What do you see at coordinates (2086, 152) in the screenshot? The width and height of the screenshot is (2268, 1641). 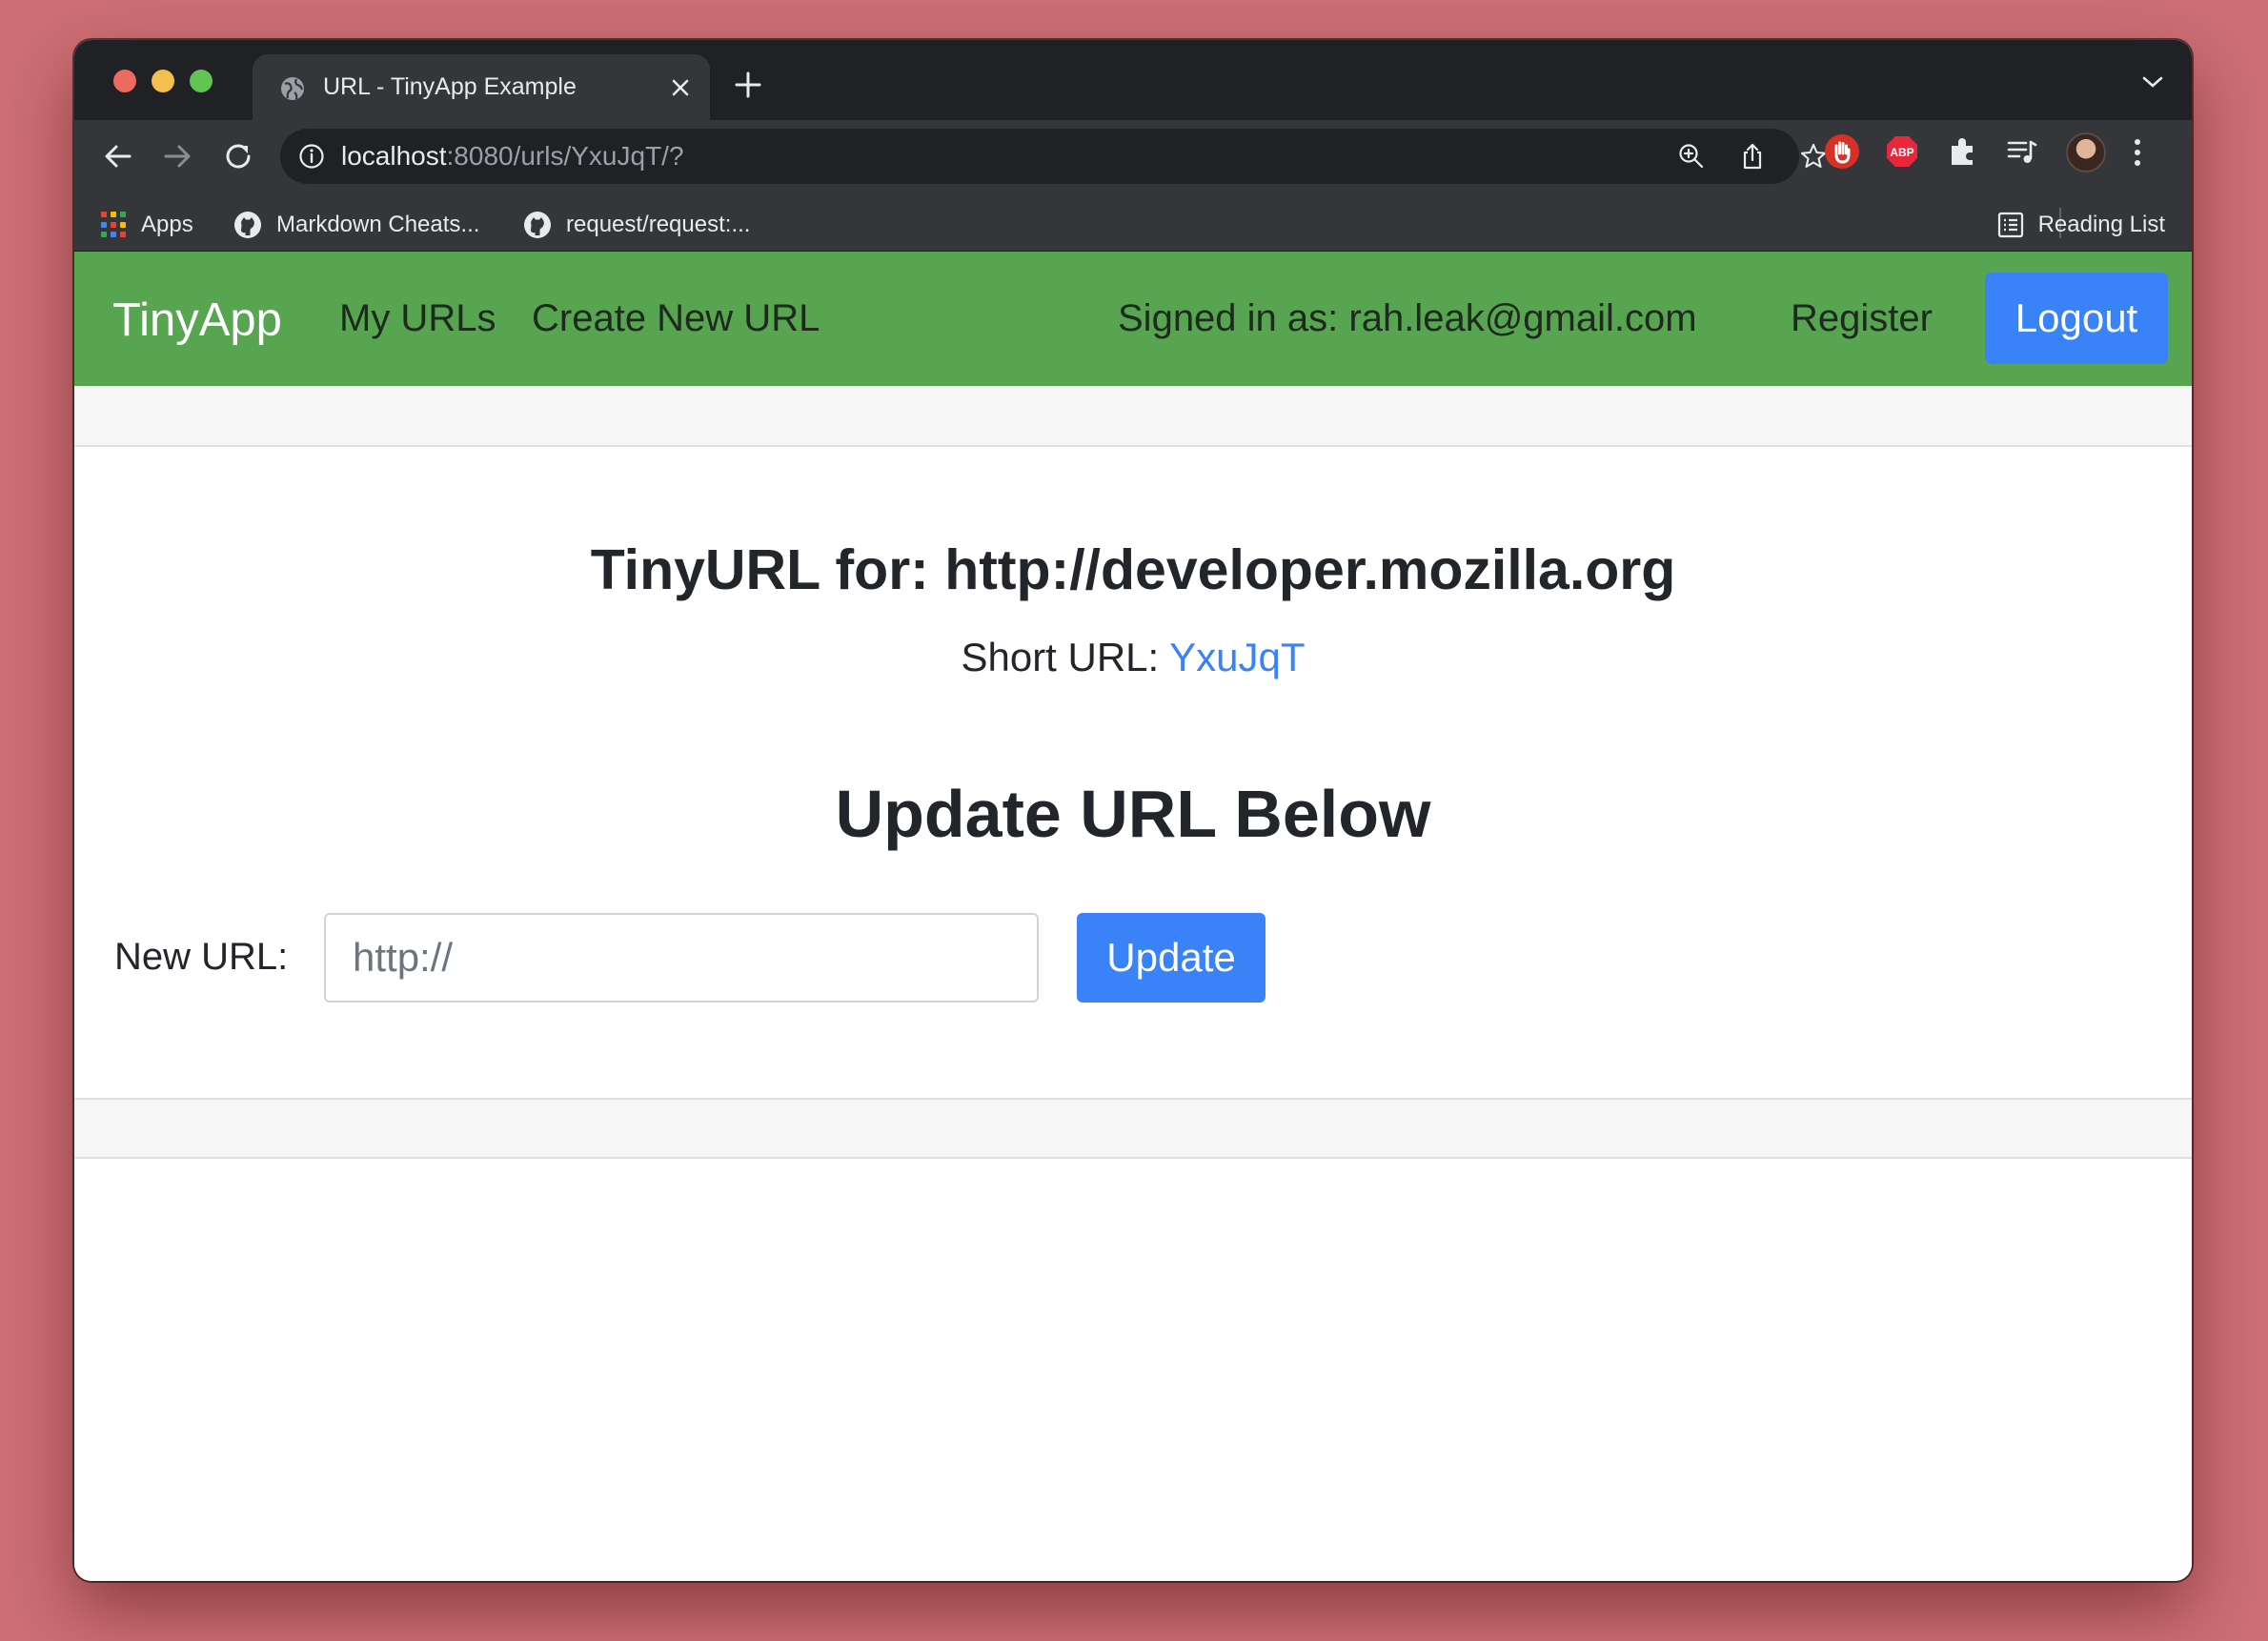 I see `profile-avatar` at bounding box center [2086, 152].